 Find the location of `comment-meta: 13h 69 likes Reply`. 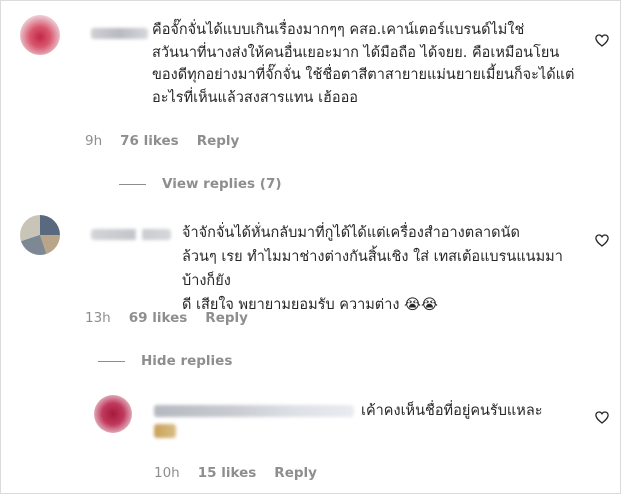

comment-meta: 13h 69 likes Reply is located at coordinates (166, 318).